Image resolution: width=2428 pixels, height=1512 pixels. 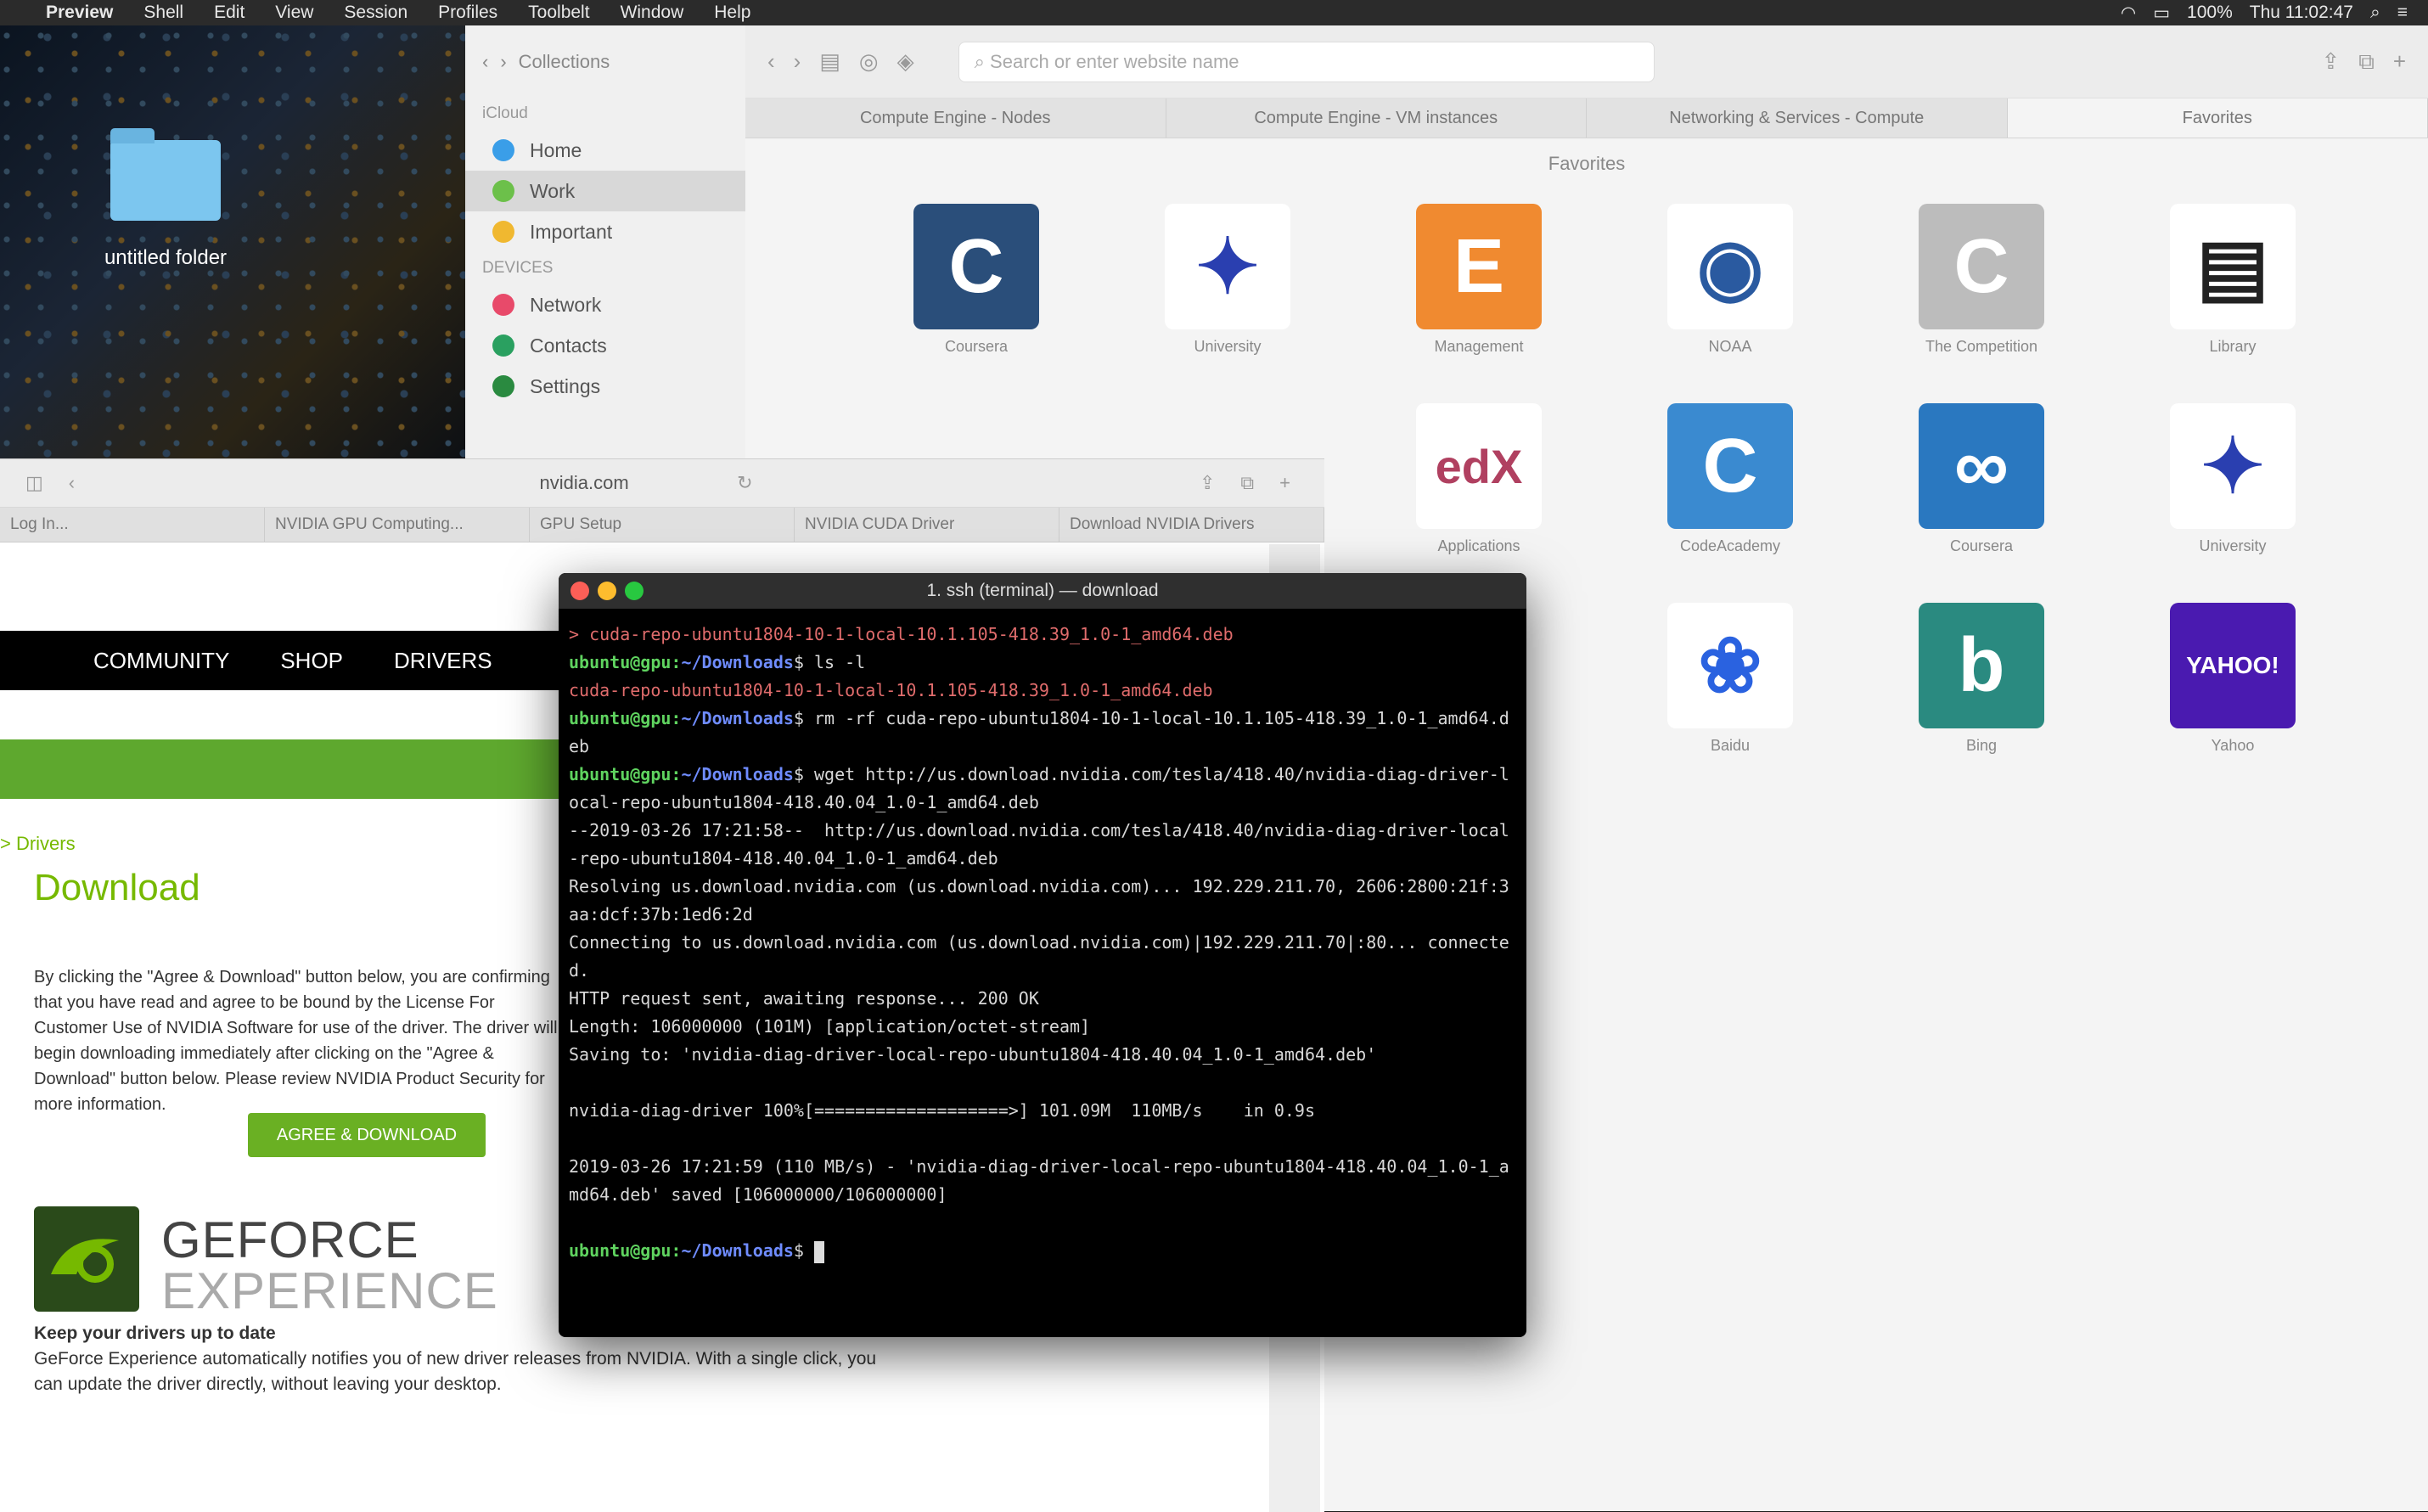 What do you see at coordinates (1479, 280) in the screenshot?
I see `favorite-item: EManagement` at bounding box center [1479, 280].